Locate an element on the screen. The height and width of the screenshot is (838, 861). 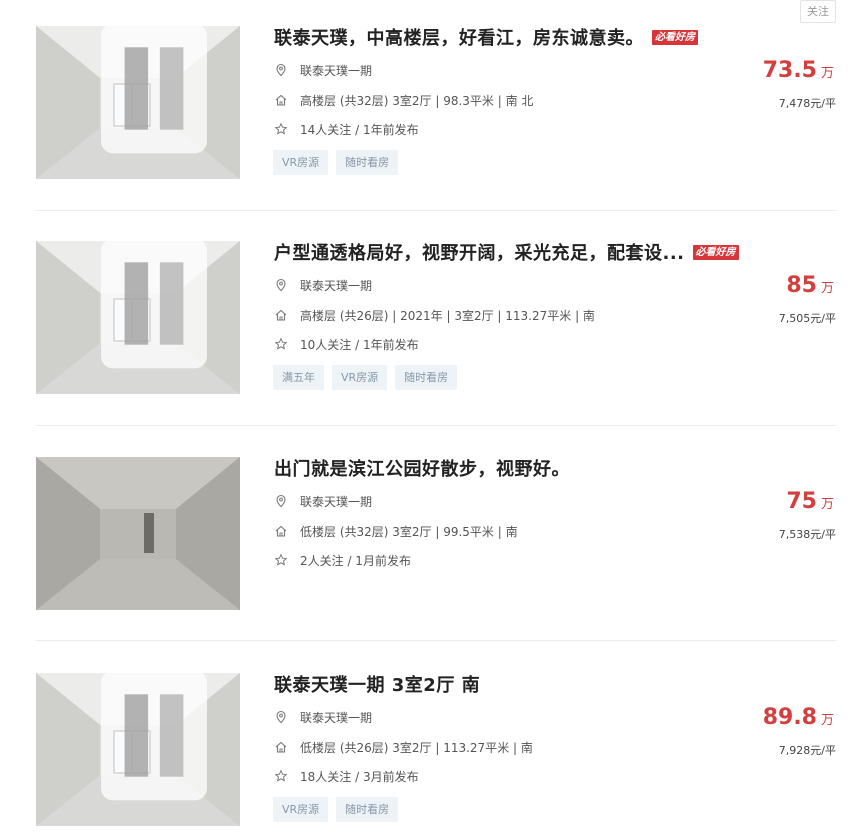
listing-title-row: 户型通透格局好，视野开阔，采光充足，配套设... 必看好房 is located at coordinates (506, 252).